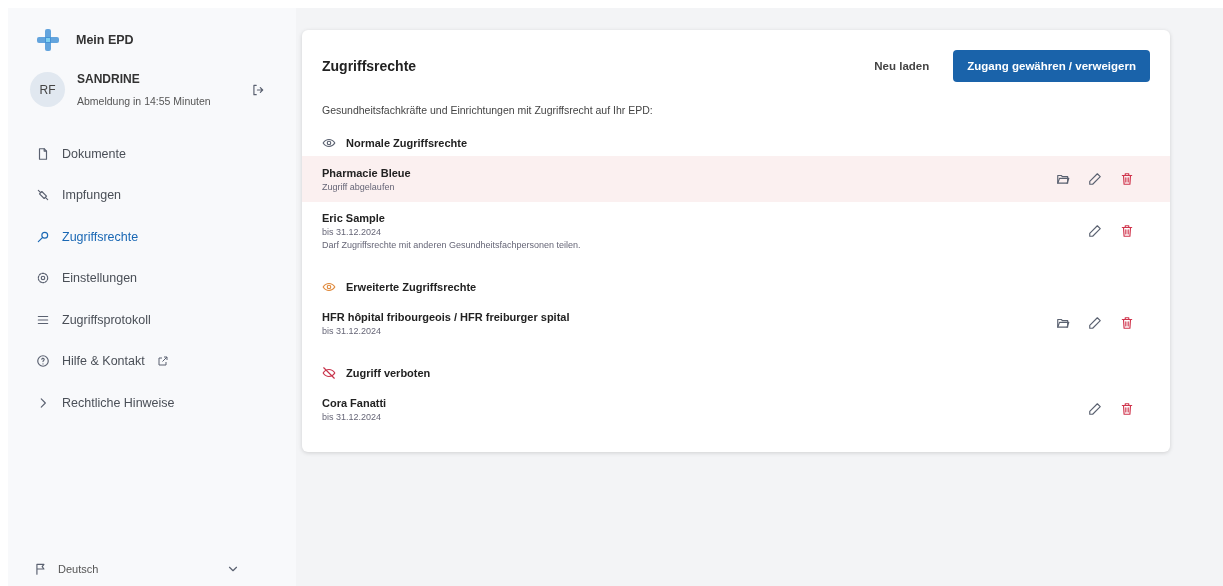 The image size is (1223, 586). I want to click on nav-item: Zugriffsprotokoll, so click(163, 320).